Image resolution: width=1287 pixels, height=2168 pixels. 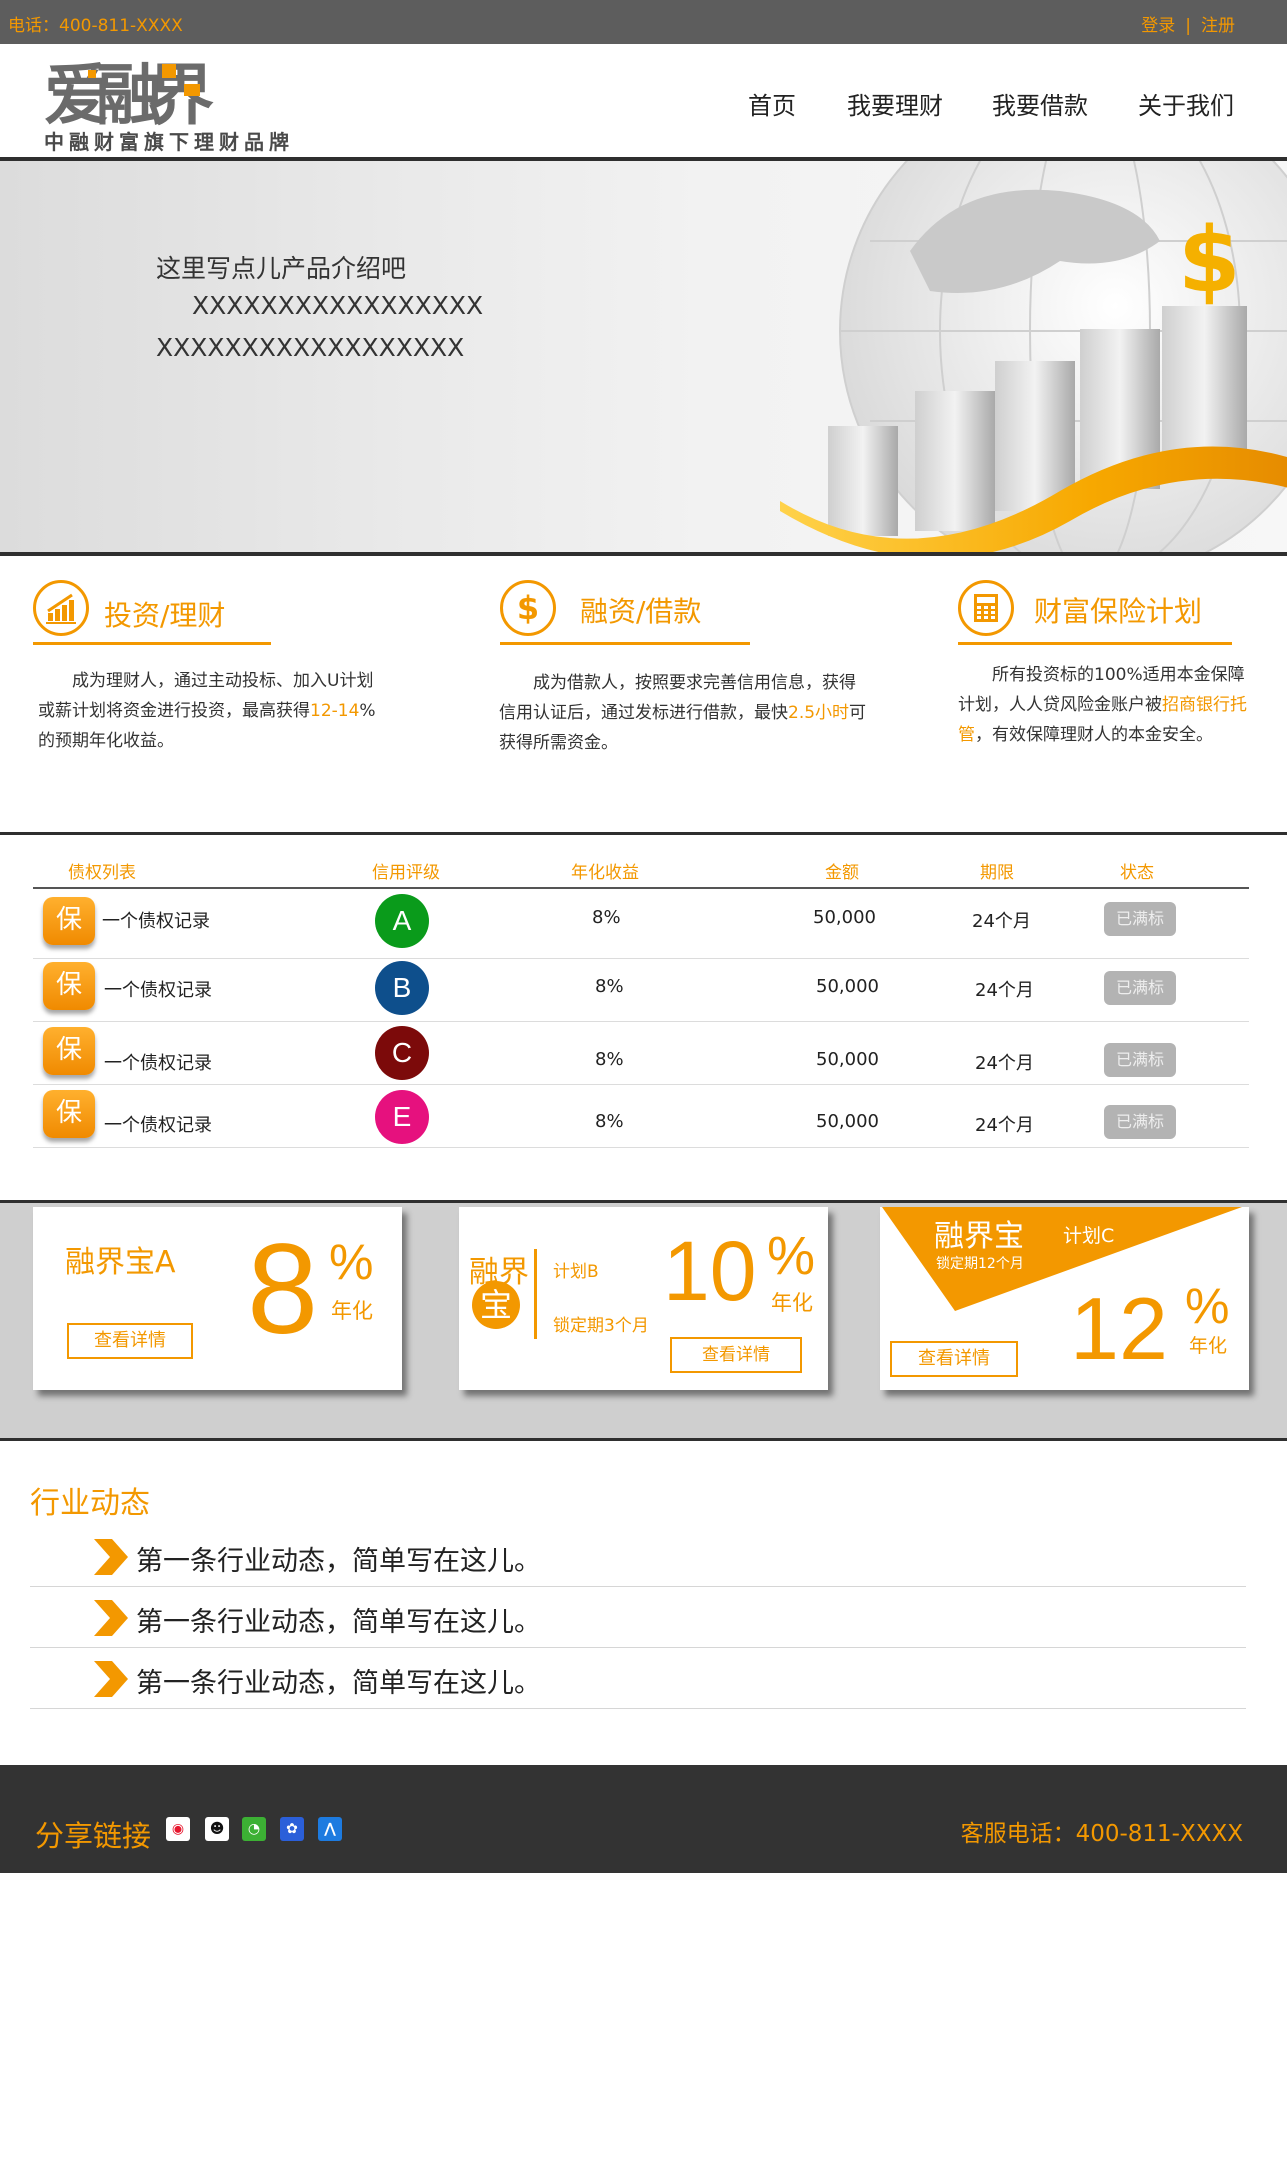 What do you see at coordinates (643, 924) in the screenshot?
I see `table-row: 保 一个债权记录 A 8% 50,000 24个月 已满标` at bounding box center [643, 924].